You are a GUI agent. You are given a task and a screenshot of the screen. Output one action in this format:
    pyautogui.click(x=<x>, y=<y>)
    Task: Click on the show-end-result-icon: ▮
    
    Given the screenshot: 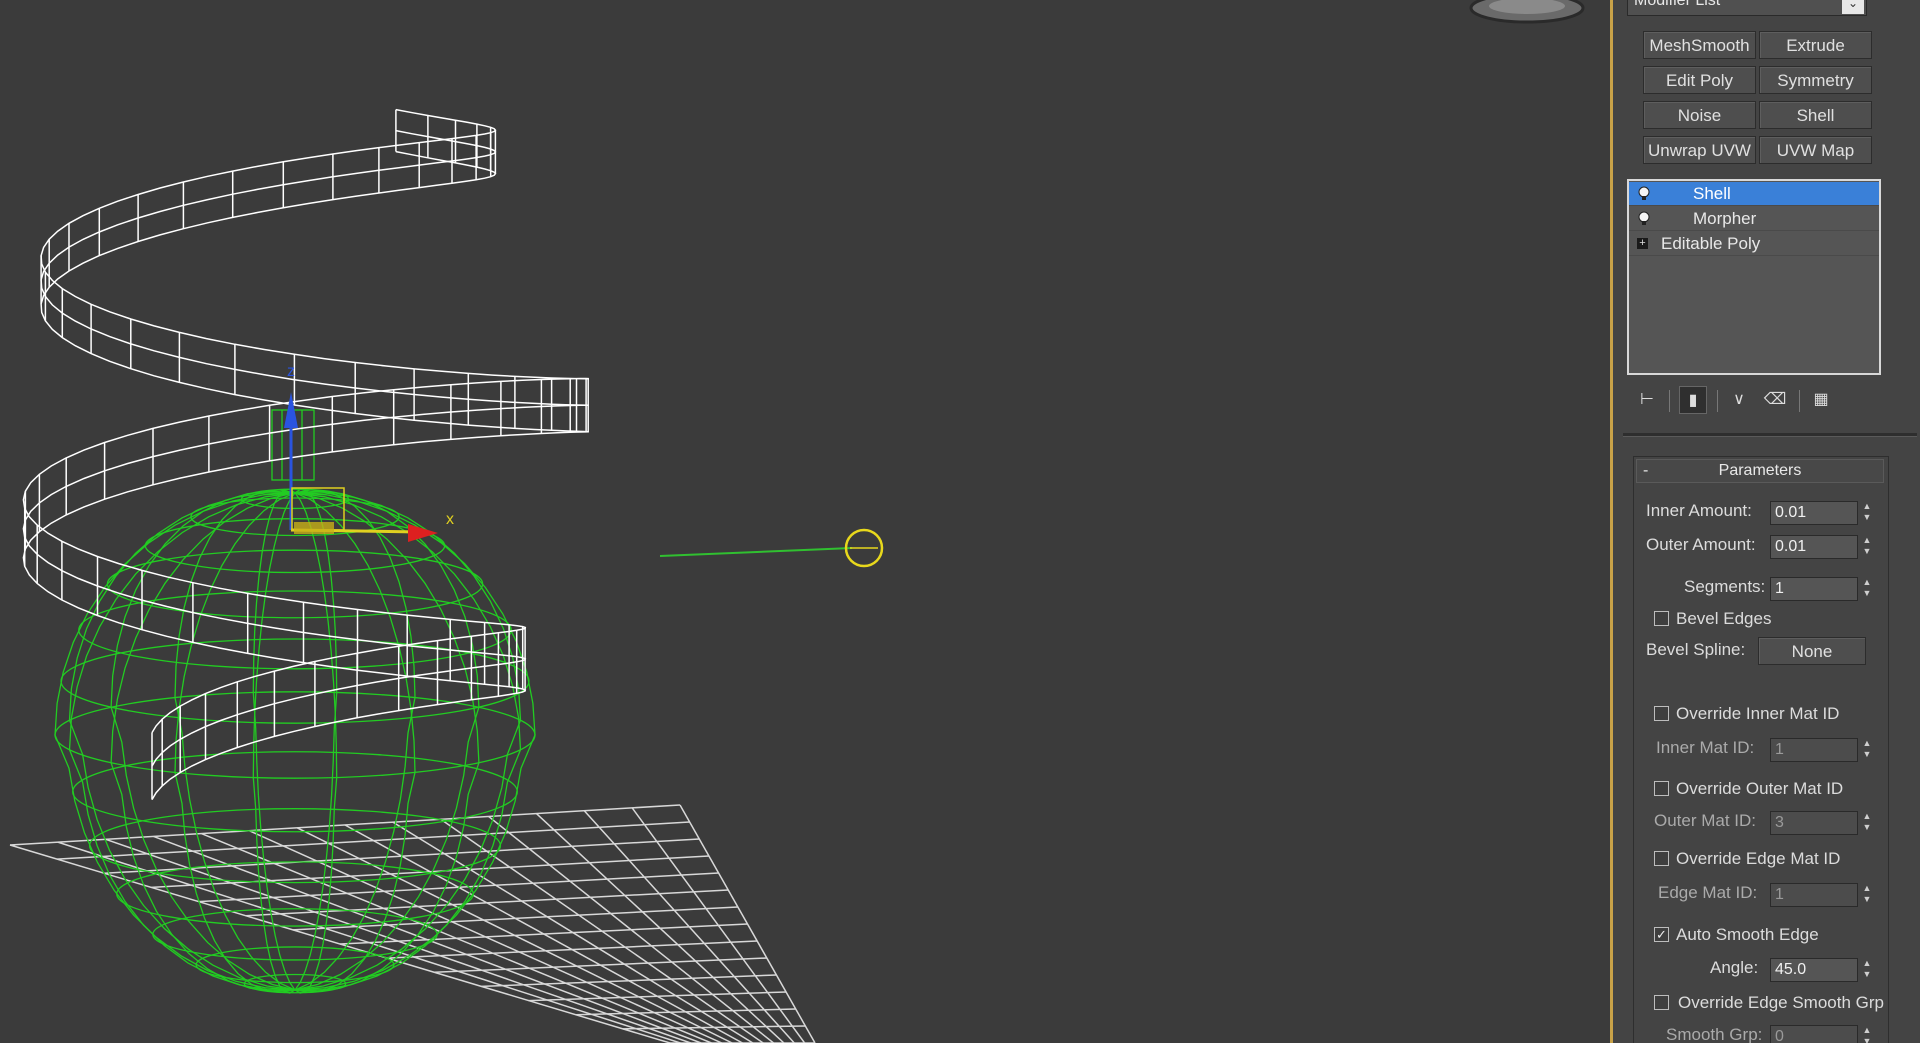 What is the action you would take?
    pyautogui.click(x=1693, y=400)
    